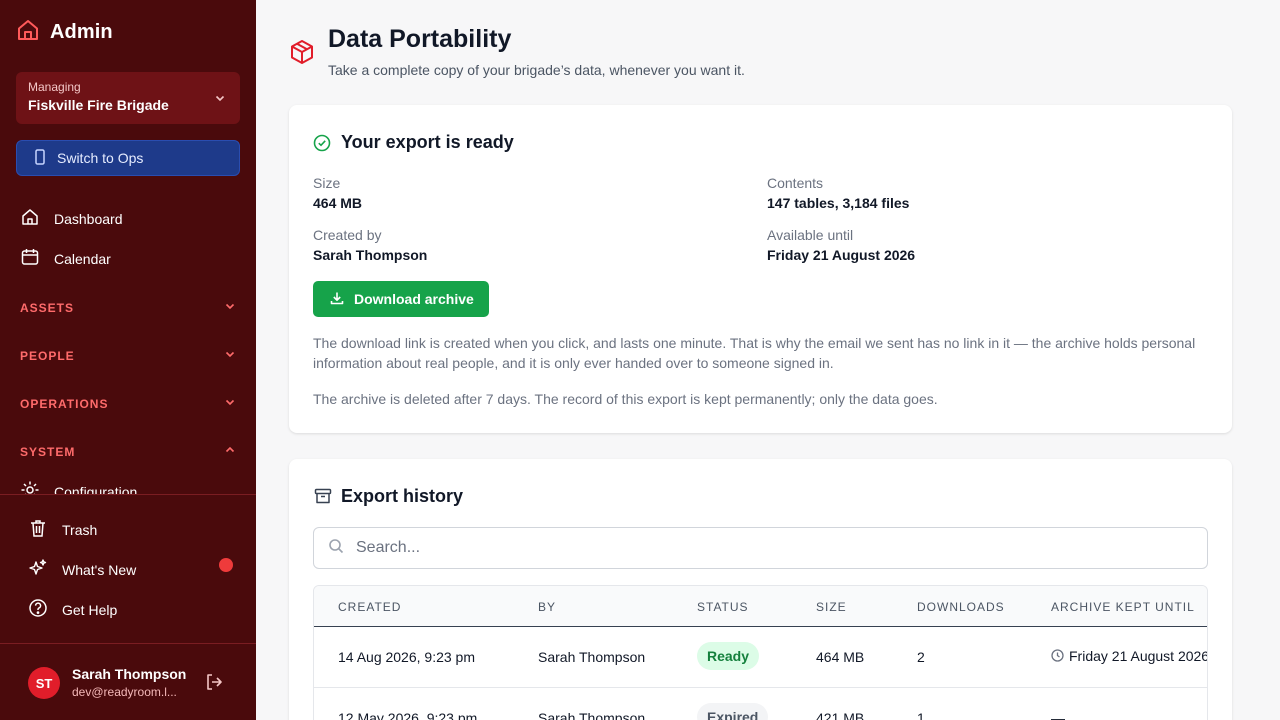  I want to click on status-badge: Expired, so click(733, 711).